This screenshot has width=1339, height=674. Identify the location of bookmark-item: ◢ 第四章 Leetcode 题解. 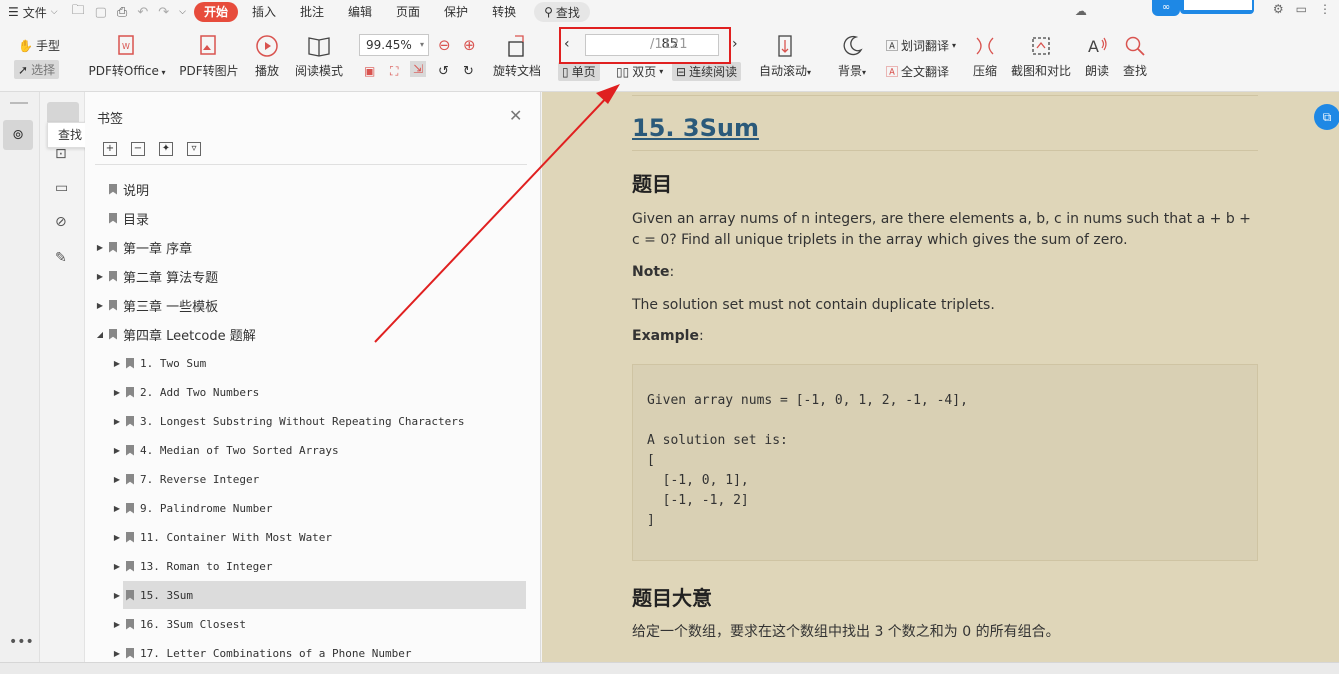
(175, 334).